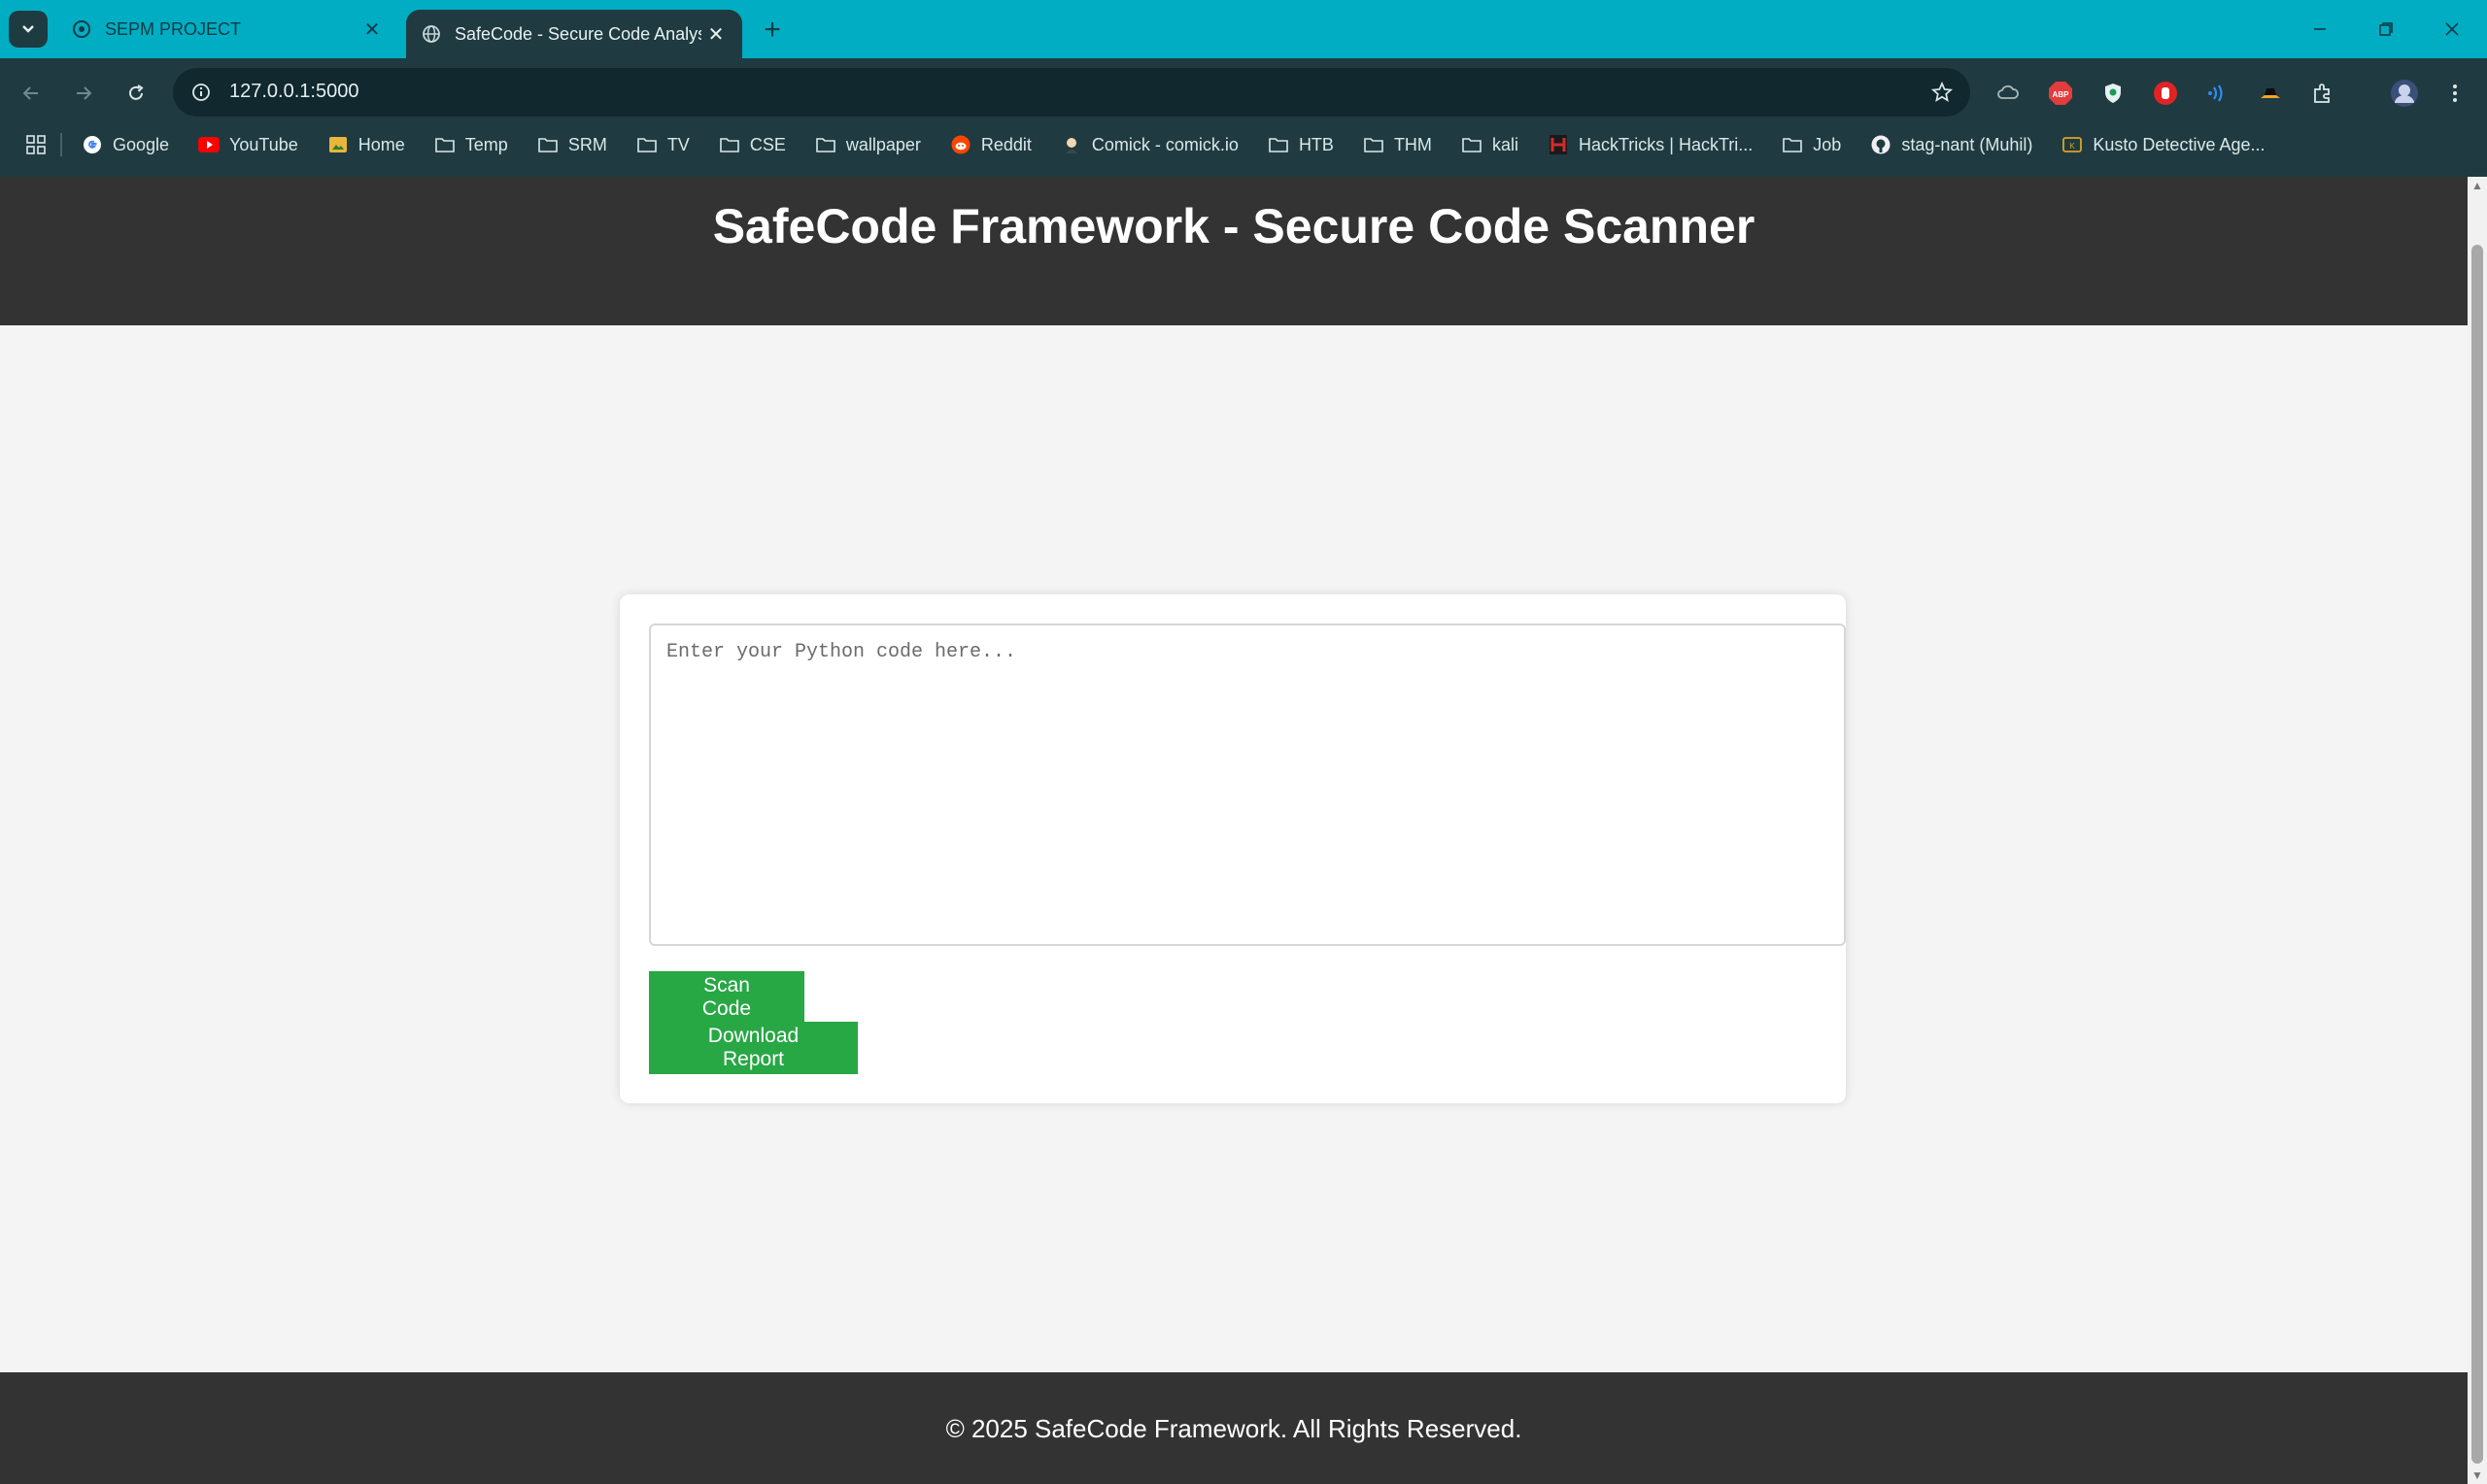  Describe the element at coordinates (1489, 144) in the screenshot. I see `bookmark-item: kali` at that location.